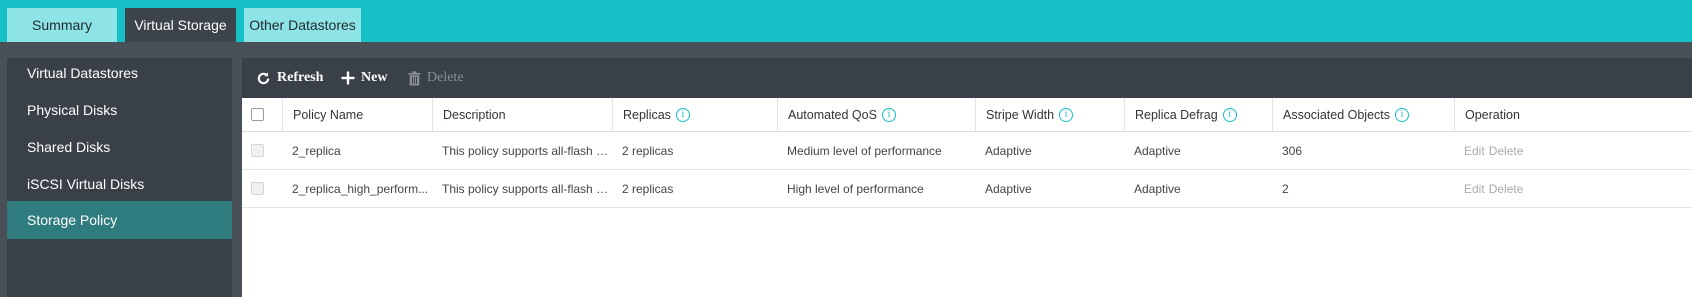  I want to click on column-header-label: Operation, so click(1492, 114).